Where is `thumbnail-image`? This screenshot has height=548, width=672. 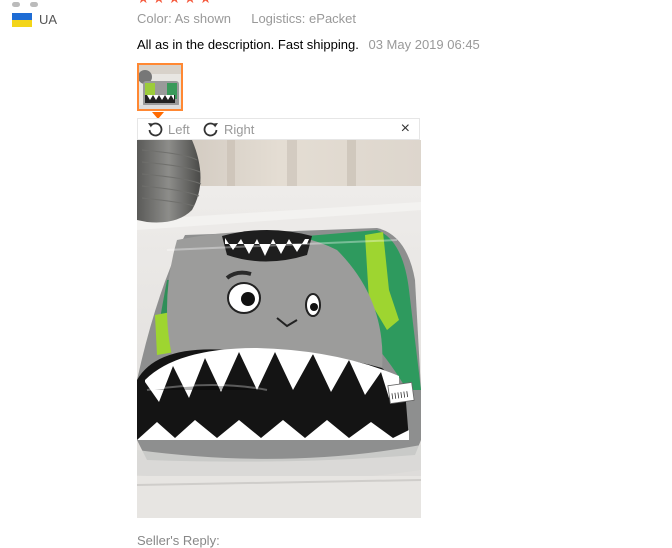 thumbnail-image is located at coordinates (160, 87).